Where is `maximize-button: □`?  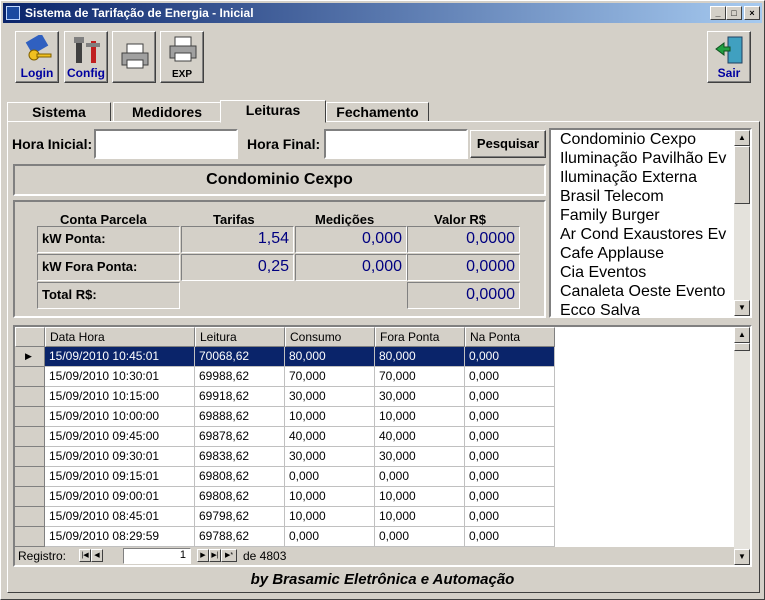 maximize-button: □ is located at coordinates (734, 13).